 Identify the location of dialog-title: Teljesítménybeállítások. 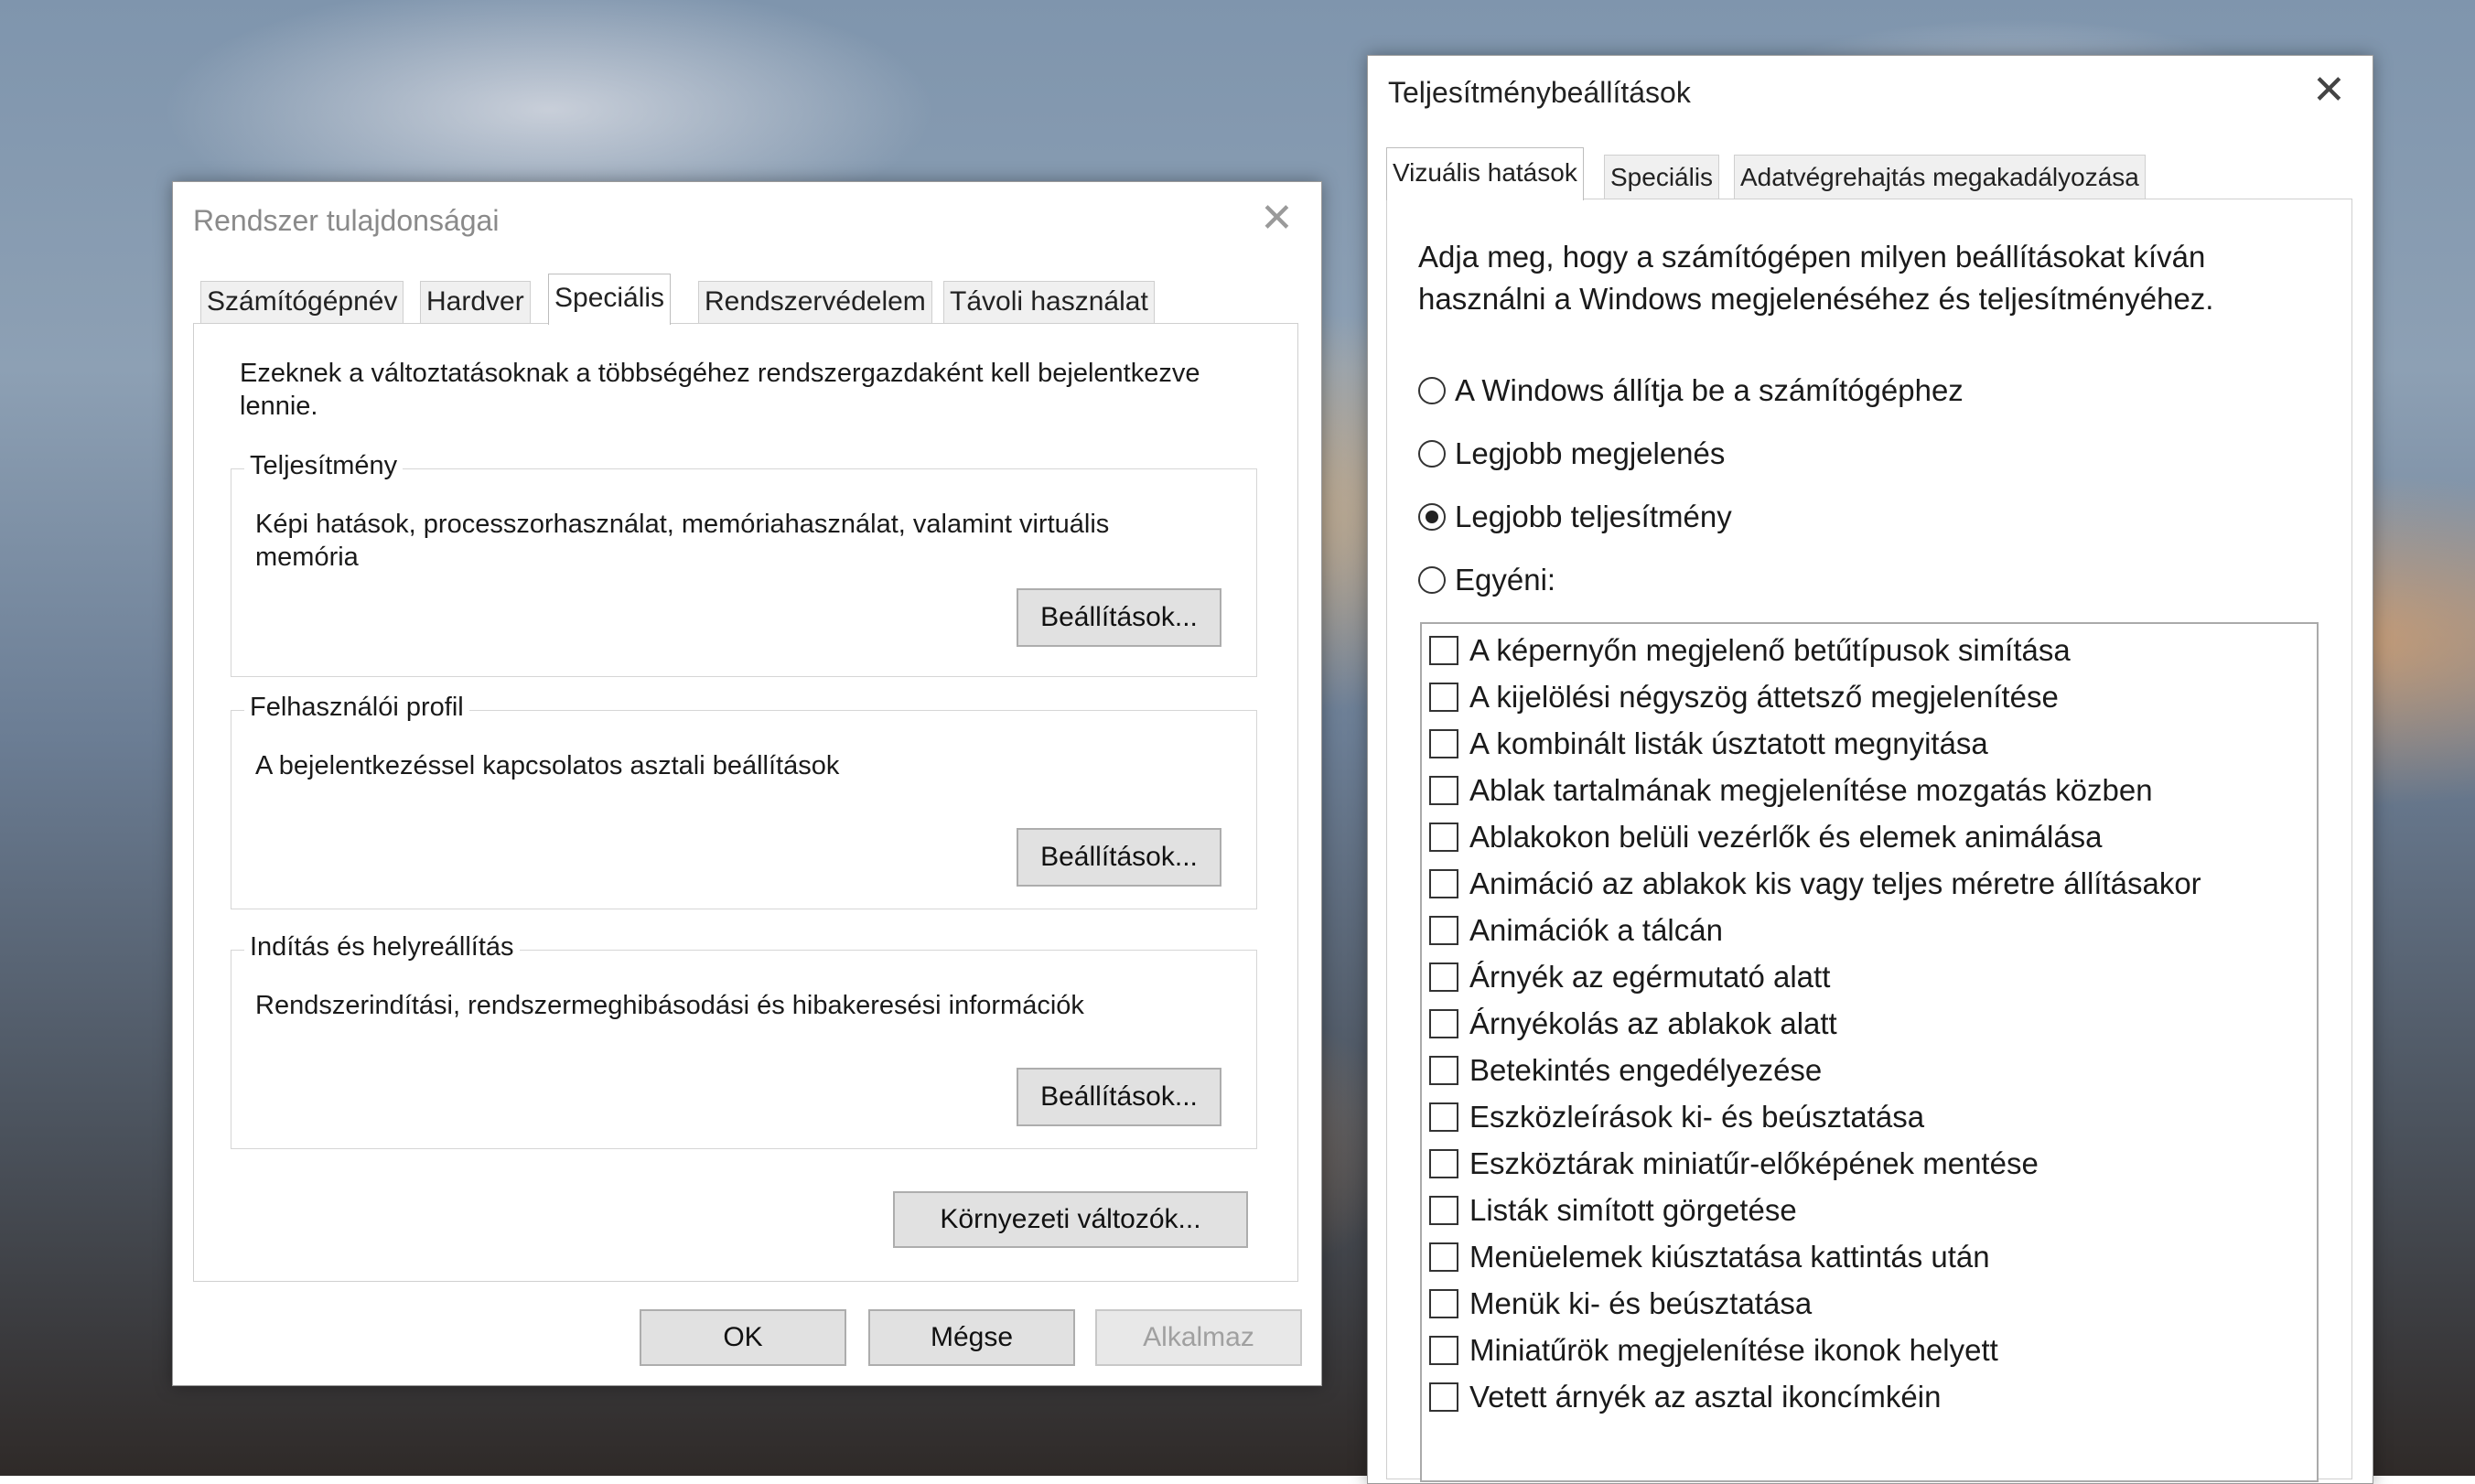
(1539, 92).